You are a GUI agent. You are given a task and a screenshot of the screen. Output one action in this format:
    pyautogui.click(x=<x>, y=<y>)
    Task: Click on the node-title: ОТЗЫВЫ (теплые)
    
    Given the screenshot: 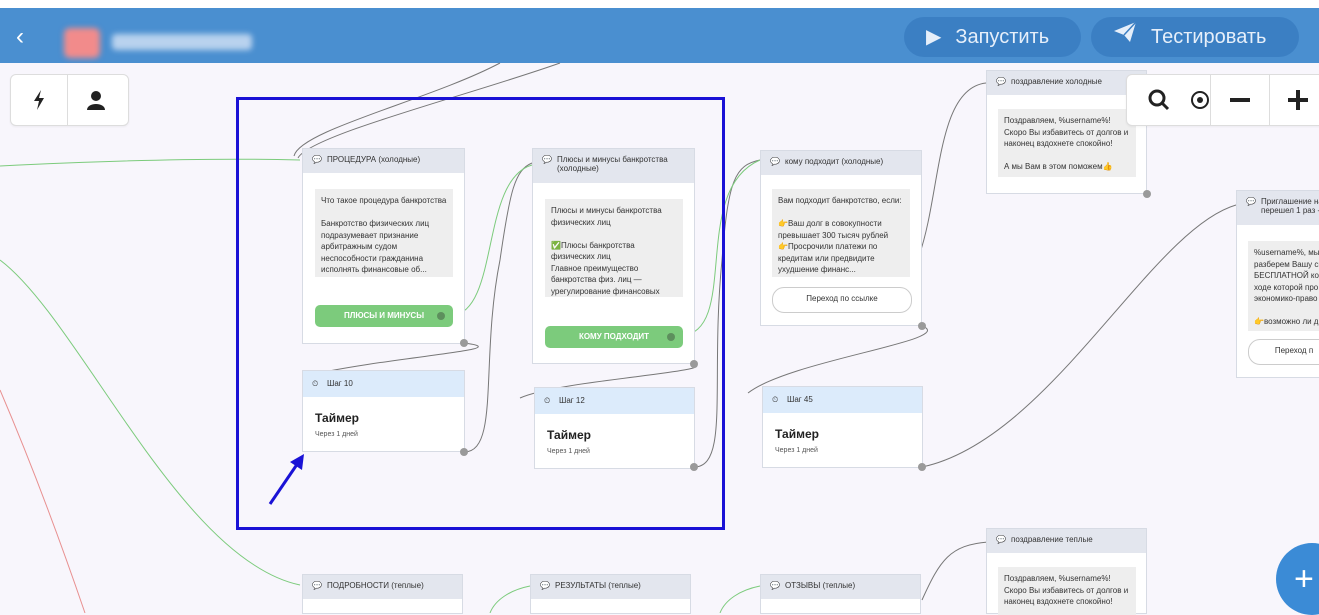 What is the action you would take?
    pyautogui.click(x=820, y=585)
    